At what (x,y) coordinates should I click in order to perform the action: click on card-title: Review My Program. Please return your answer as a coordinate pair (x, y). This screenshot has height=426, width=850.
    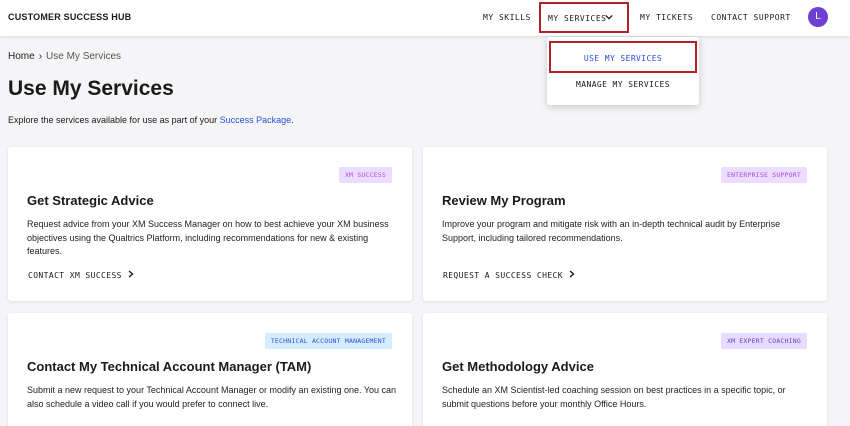
    Looking at the image, I should click on (504, 200).